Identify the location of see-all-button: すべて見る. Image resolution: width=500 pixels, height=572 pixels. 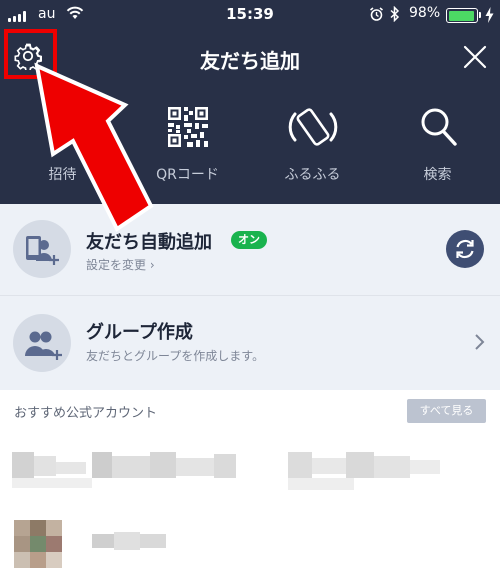
(446, 411).